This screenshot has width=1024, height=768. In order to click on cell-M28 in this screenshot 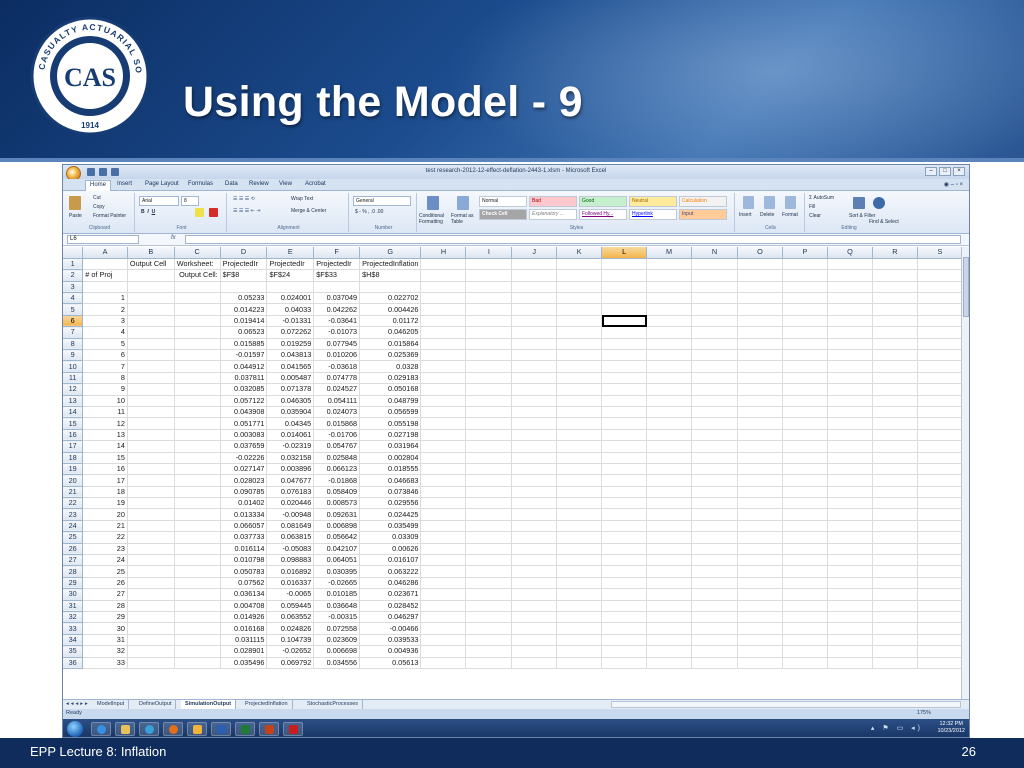, I will do `click(669, 571)`.